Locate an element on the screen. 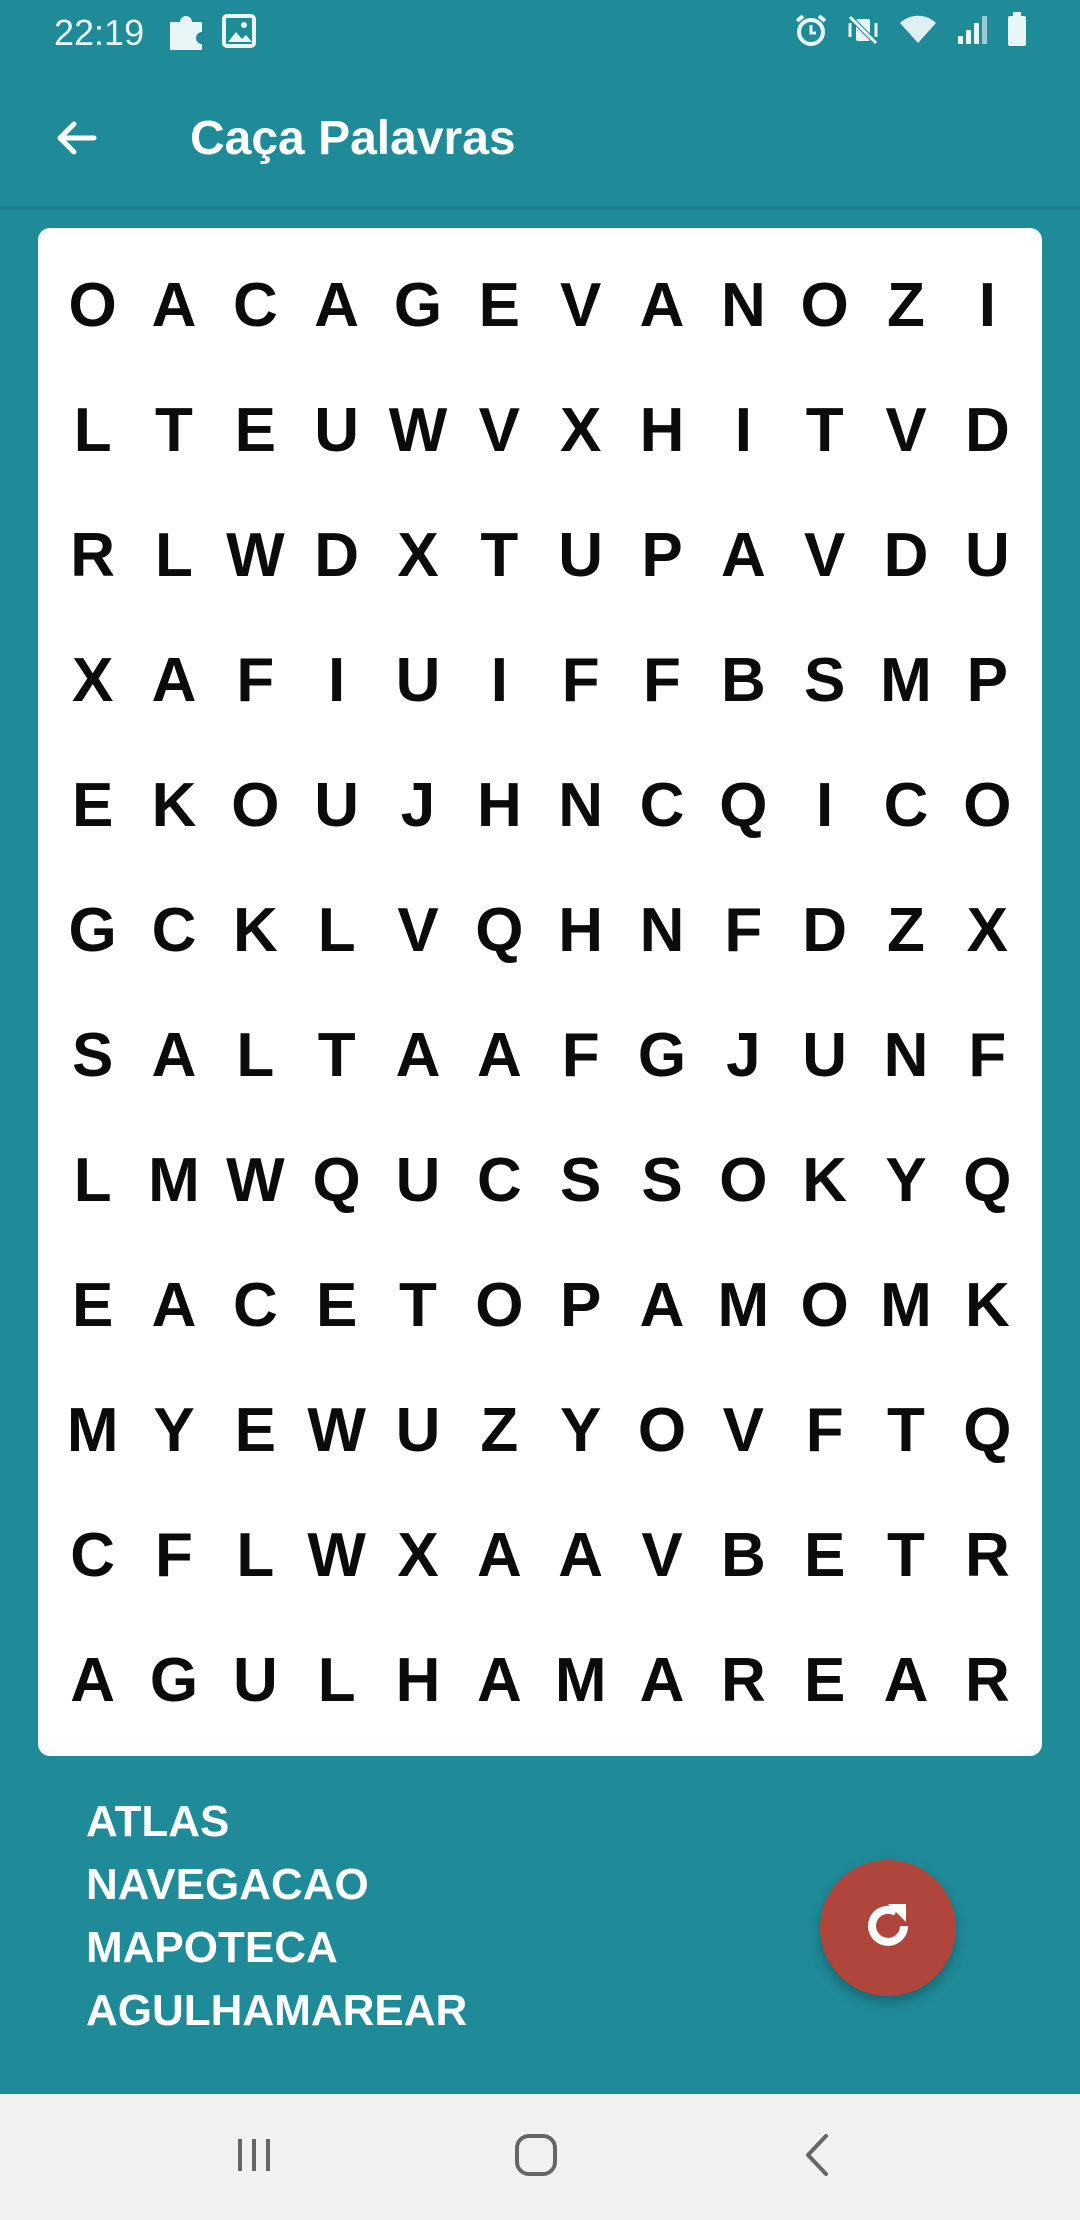 This screenshot has width=1080, height=2220. refresh-button is located at coordinates (888, 1928).